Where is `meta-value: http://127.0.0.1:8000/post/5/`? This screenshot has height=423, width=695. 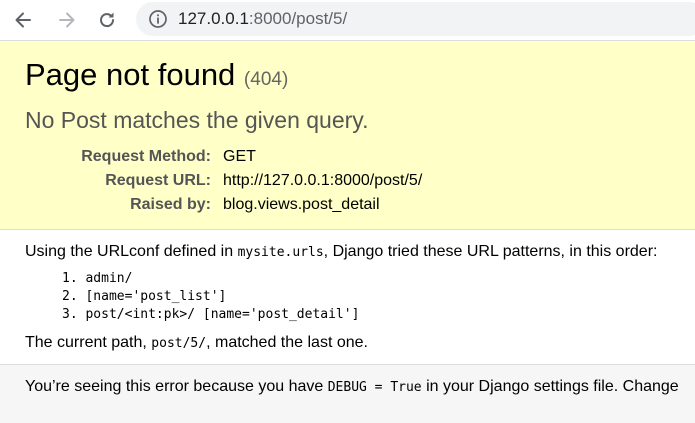
meta-value: http://127.0.0.1:8000/post/5/ is located at coordinates (323, 180).